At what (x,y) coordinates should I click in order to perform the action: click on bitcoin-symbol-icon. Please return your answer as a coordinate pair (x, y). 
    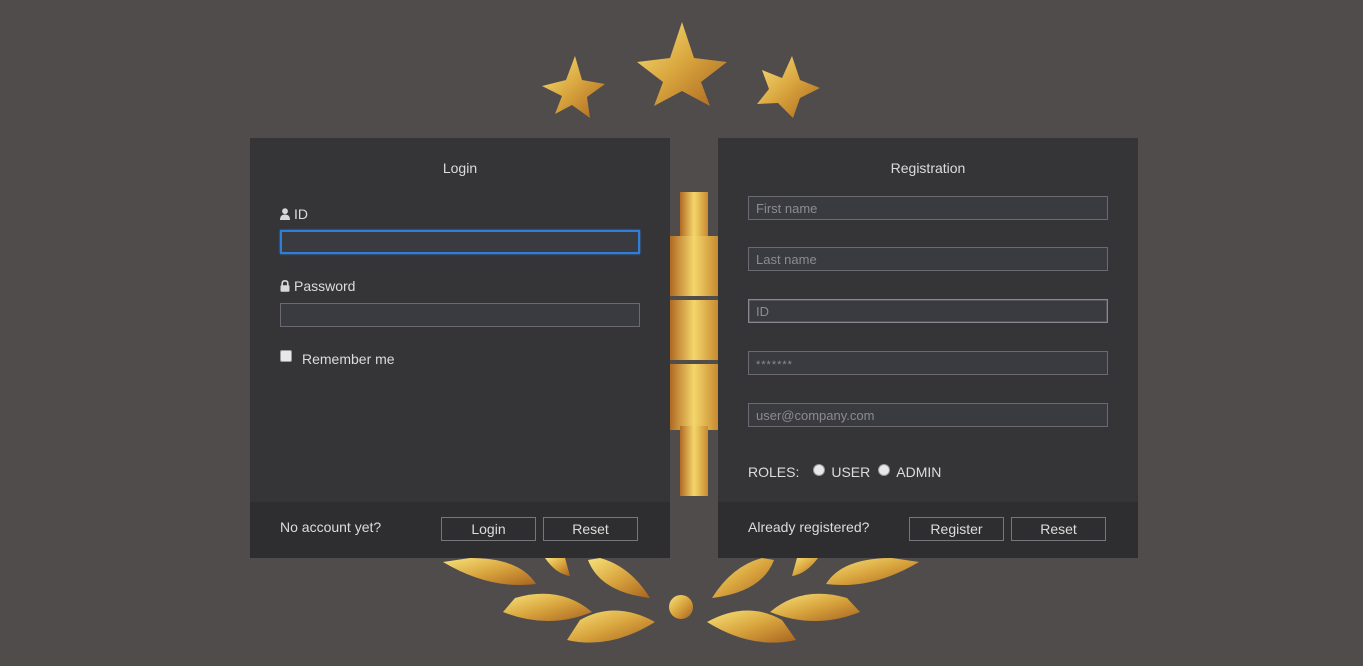
    Looking at the image, I should click on (694, 344).